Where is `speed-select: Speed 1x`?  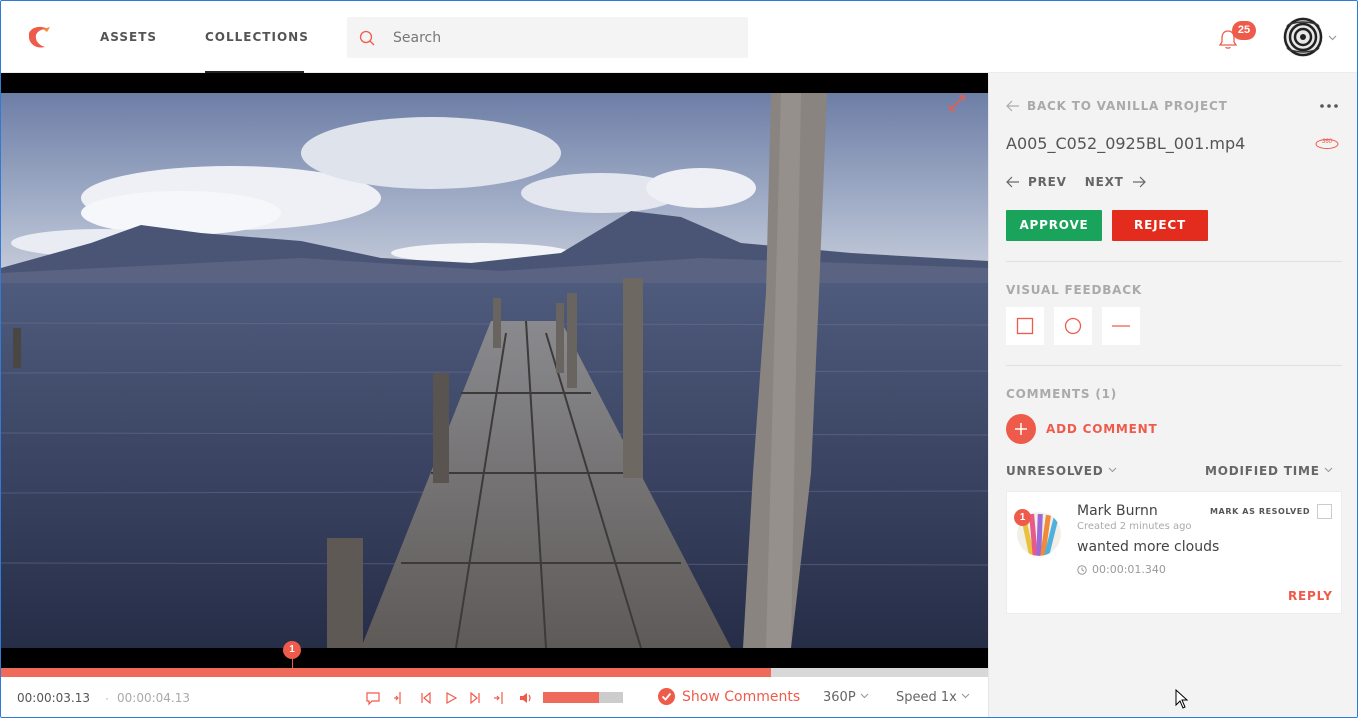
speed-select: Speed 1x is located at coordinates (933, 697).